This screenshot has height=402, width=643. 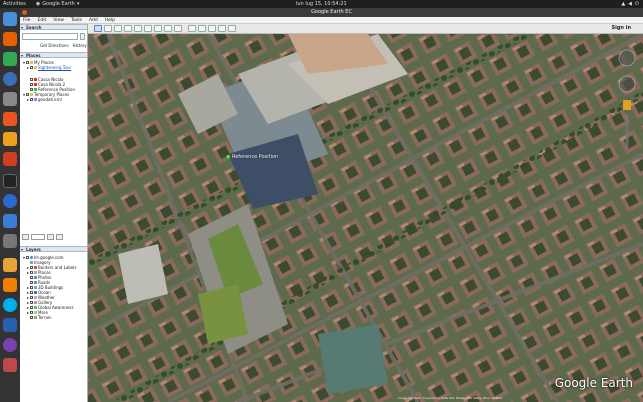 I want to click on menu-add: Add, so click(x=93, y=20).